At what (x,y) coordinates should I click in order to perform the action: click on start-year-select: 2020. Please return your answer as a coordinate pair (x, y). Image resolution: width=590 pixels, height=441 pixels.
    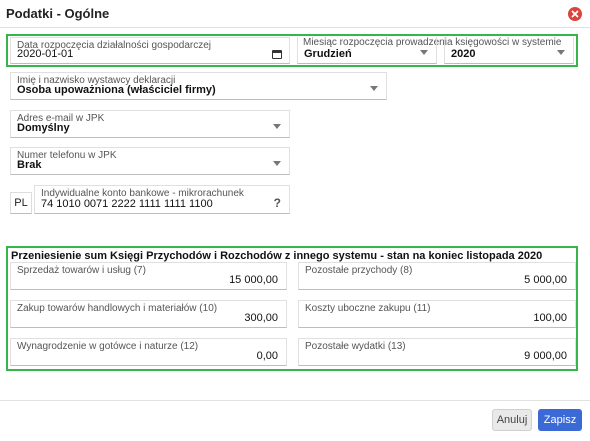
    Looking at the image, I should click on (509, 50).